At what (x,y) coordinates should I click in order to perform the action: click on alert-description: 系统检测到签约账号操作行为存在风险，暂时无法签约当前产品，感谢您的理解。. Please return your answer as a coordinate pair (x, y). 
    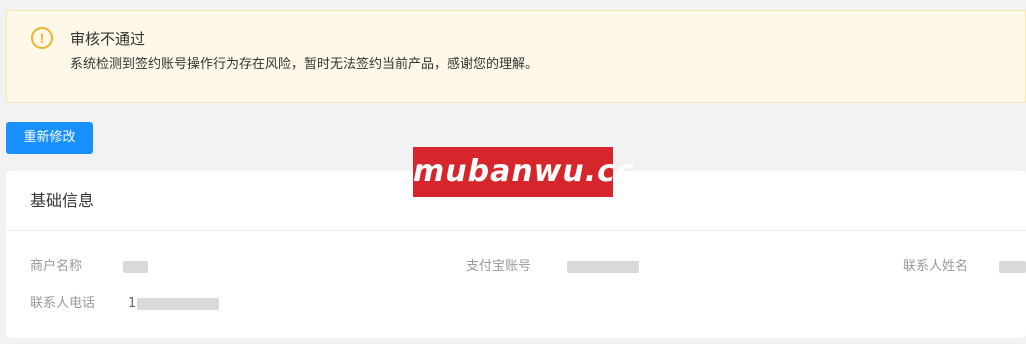
    Looking at the image, I should click on (304, 64).